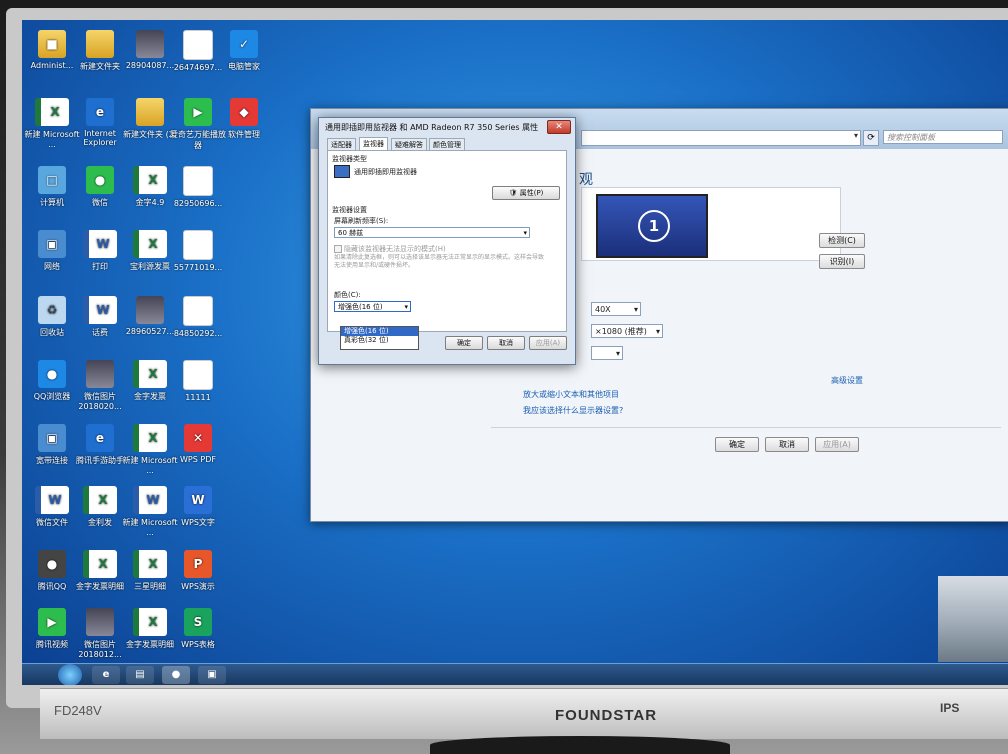 The width and height of the screenshot is (1008, 754). Describe the element at coordinates (150, 112) in the screenshot. I see `folder-icon` at that location.